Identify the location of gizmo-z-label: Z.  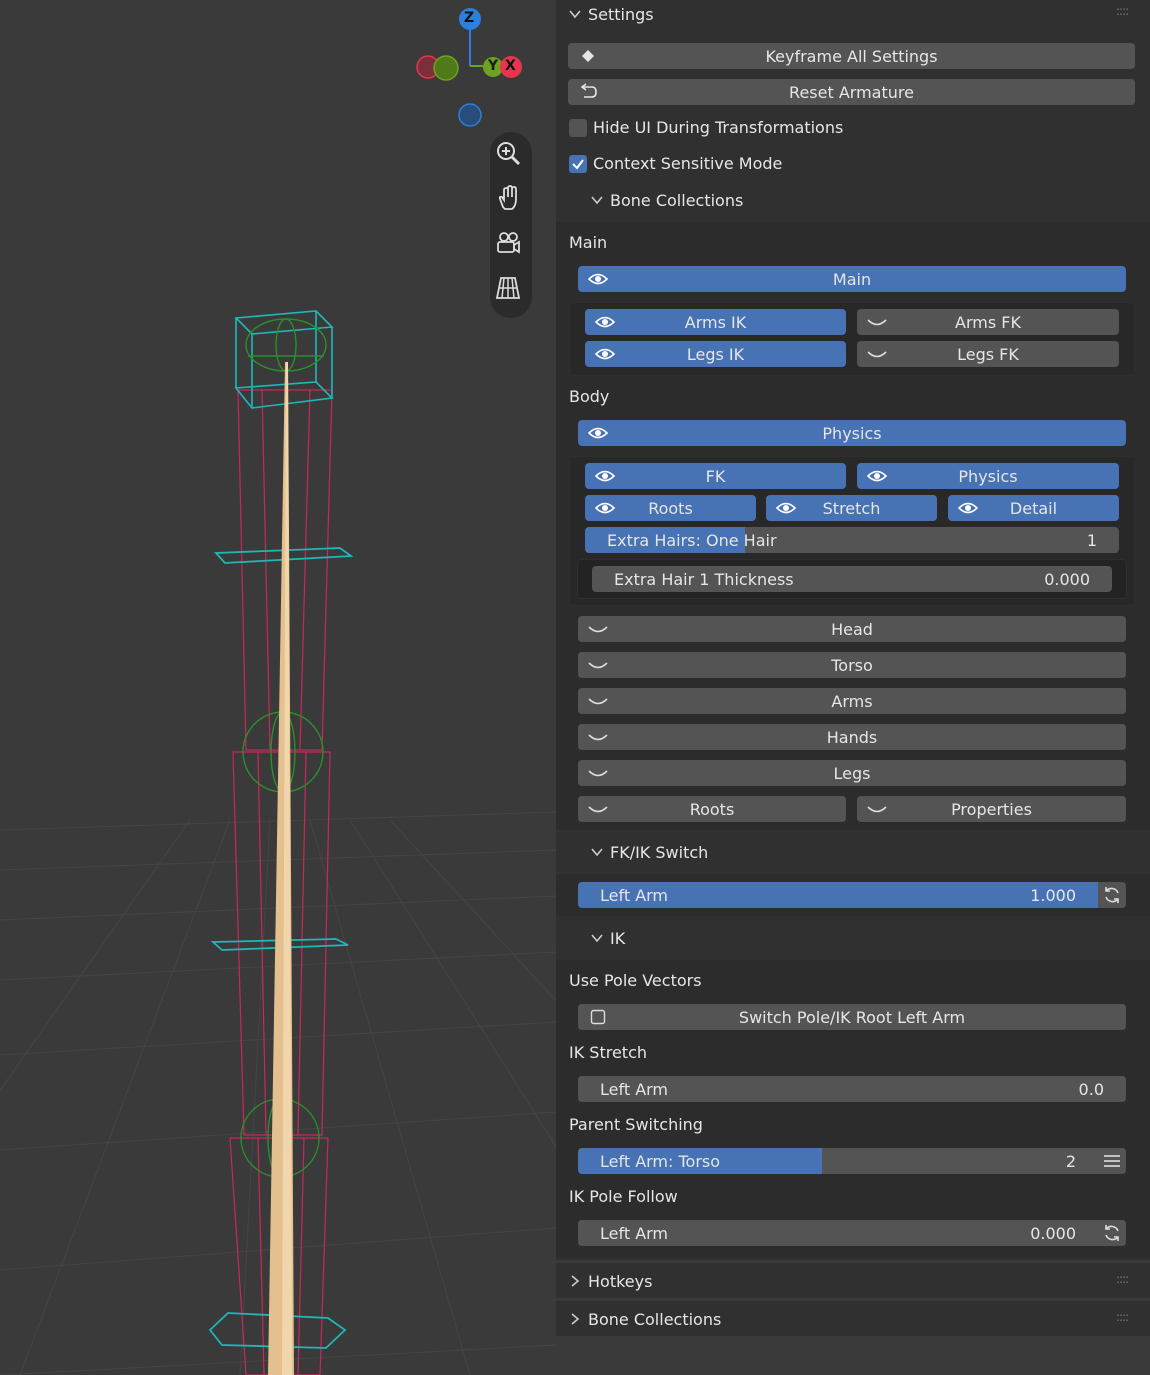
(469, 18).